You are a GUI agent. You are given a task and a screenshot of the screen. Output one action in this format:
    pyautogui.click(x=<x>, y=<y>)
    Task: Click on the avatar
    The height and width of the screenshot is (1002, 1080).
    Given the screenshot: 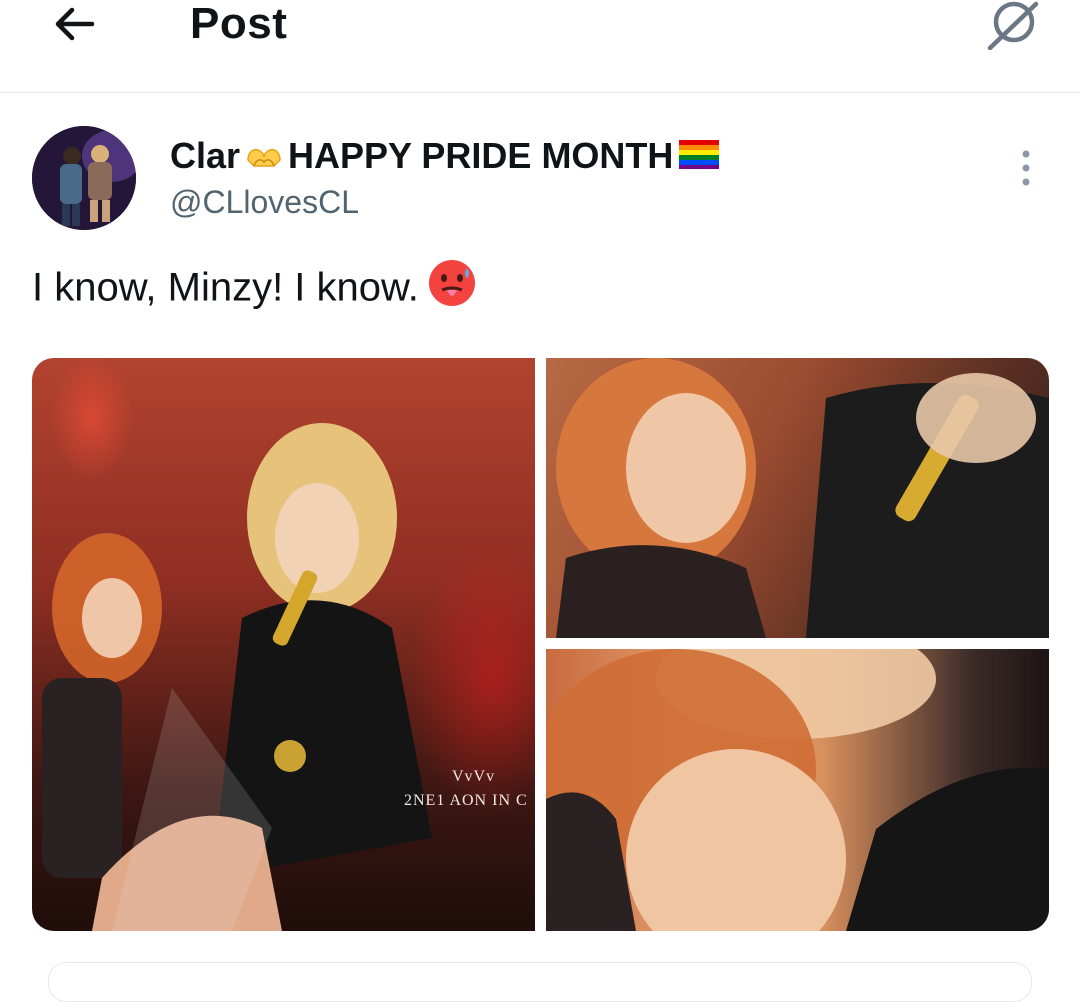 What is the action you would take?
    pyautogui.click(x=84, y=178)
    